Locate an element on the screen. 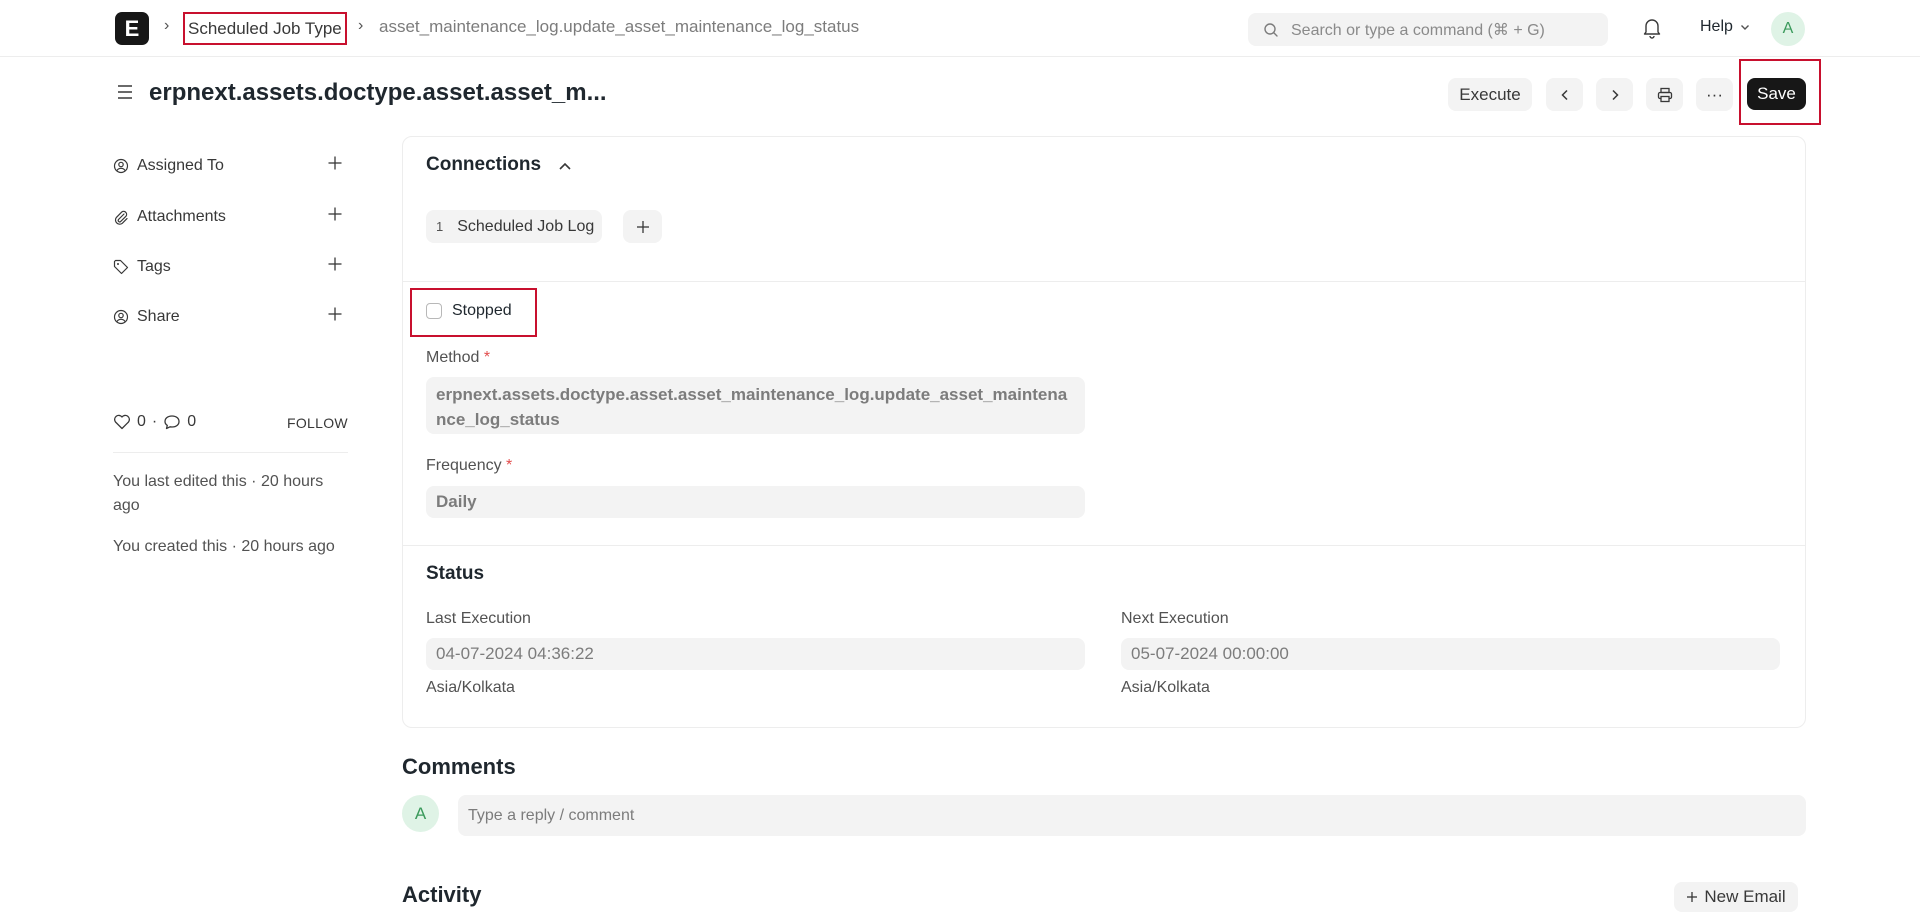 The width and height of the screenshot is (1920, 924). likes-comments-row: 0 · 0 is located at coordinates (154, 422).